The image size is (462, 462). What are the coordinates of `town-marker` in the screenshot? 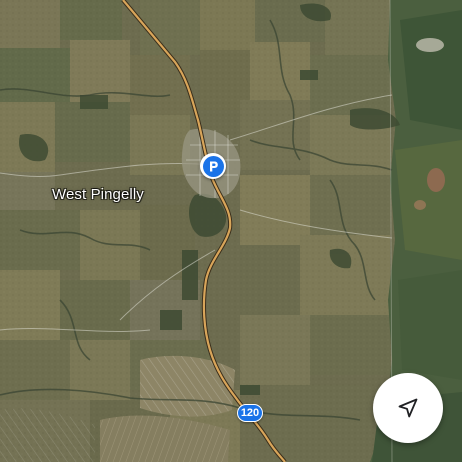 It's located at (213, 166).